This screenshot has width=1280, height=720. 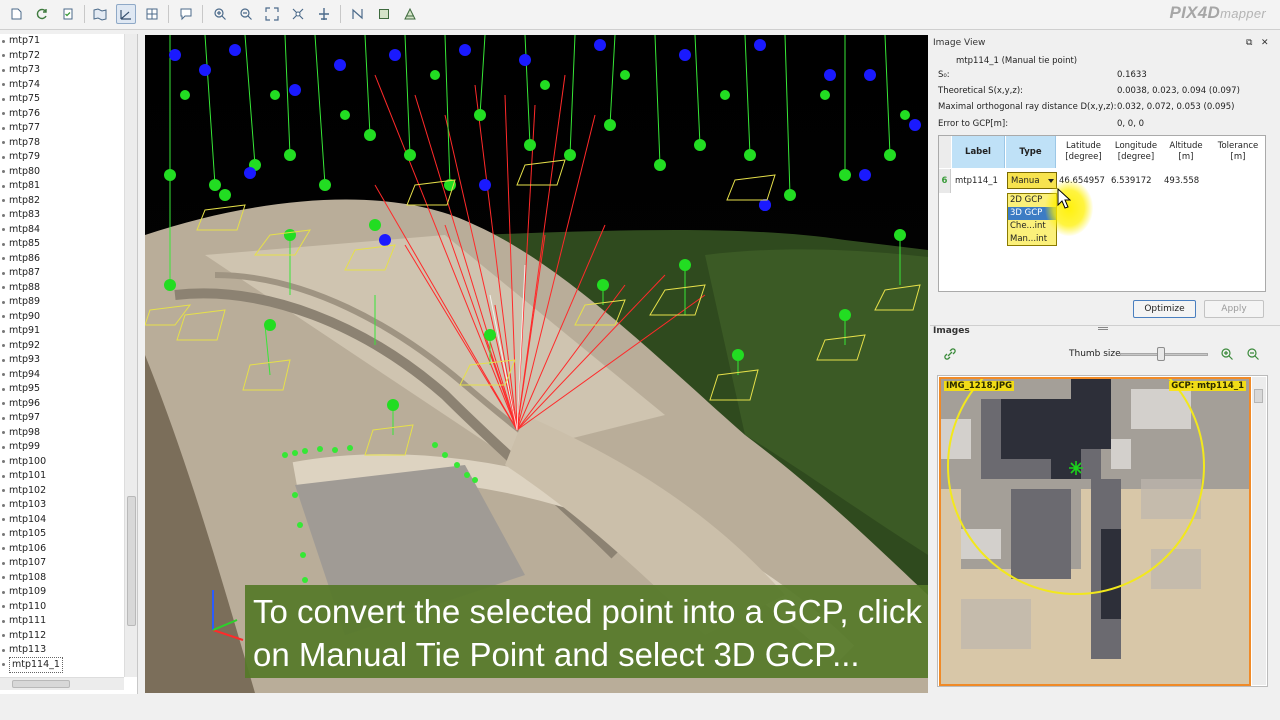 I want to click on thumbnail-scrollbar, so click(x=1259, y=531).